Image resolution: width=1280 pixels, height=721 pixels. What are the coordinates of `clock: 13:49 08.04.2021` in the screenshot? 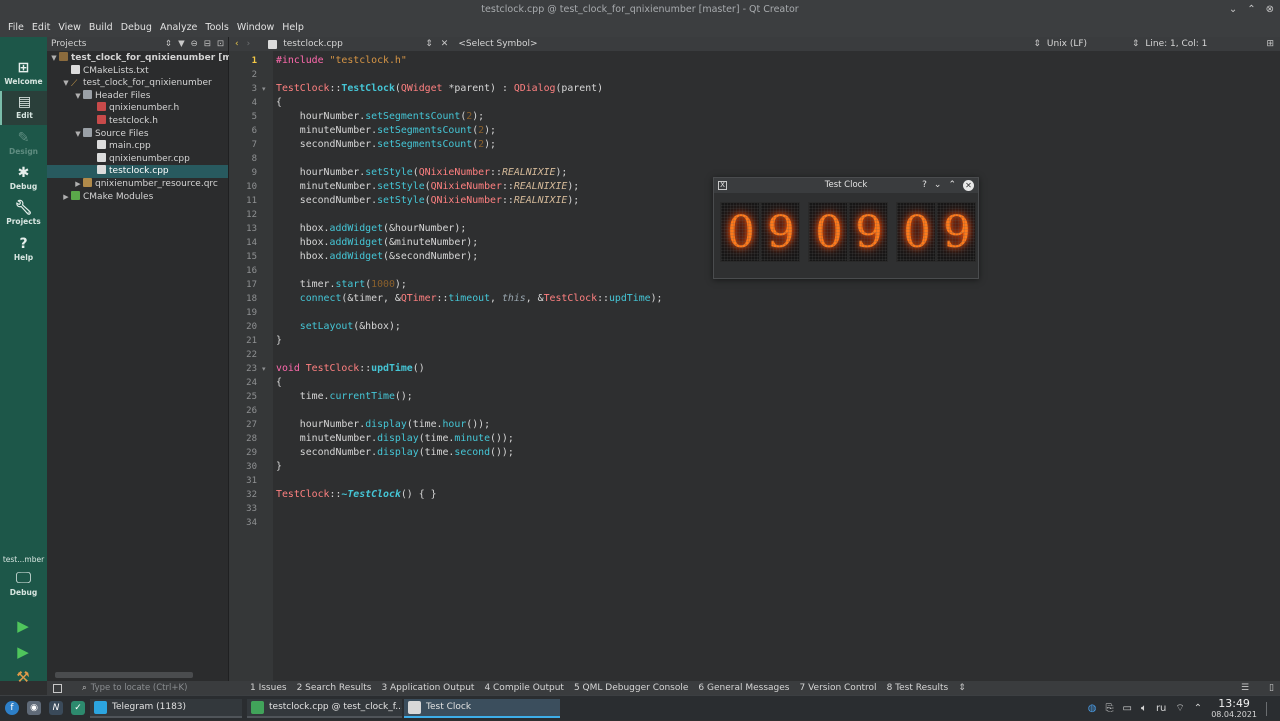 It's located at (1234, 709).